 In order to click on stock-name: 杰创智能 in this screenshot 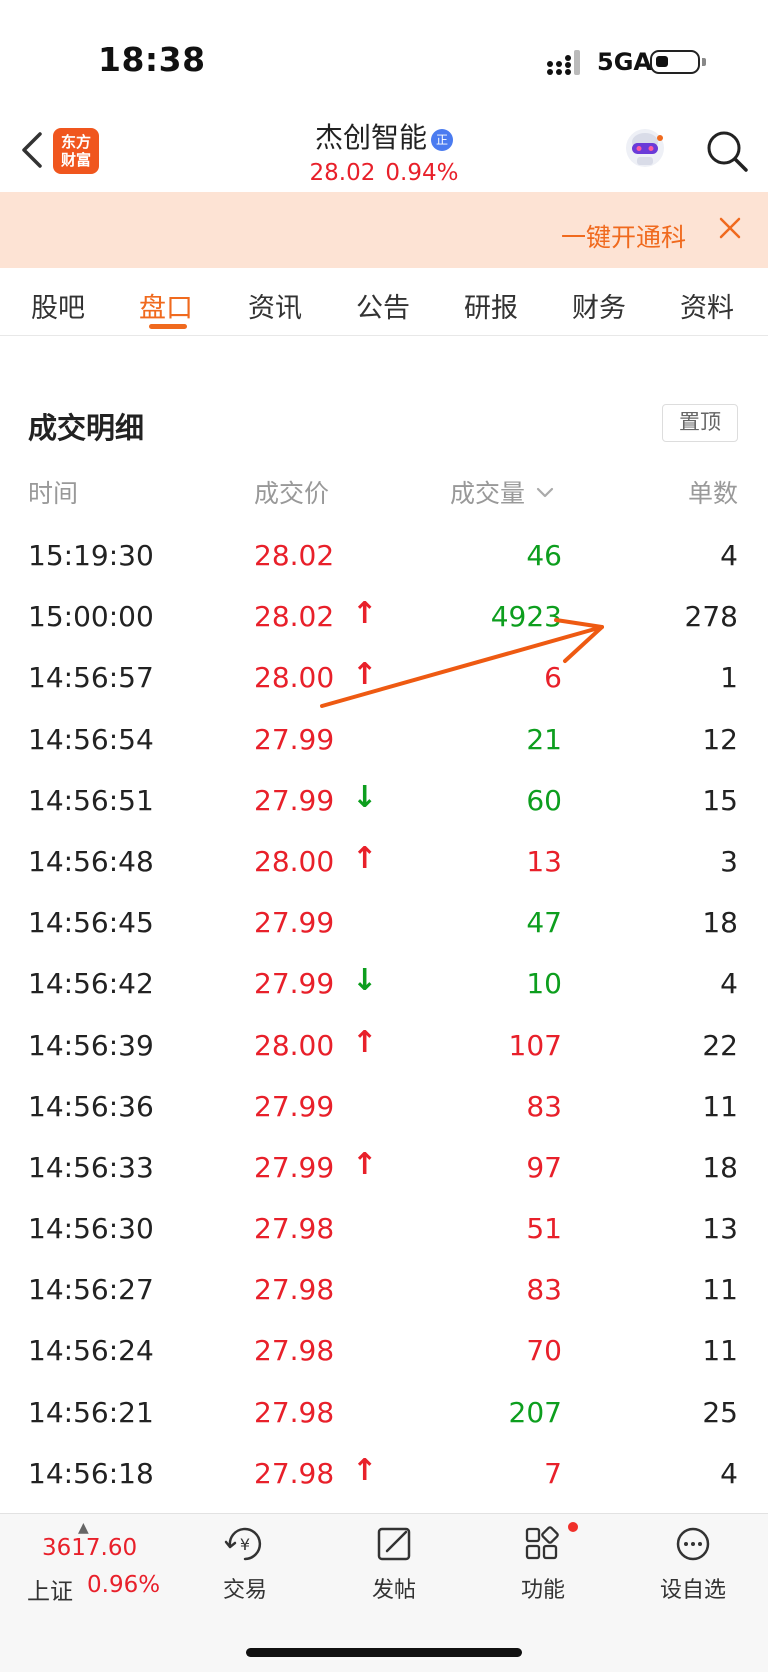, I will do `click(370, 137)`.